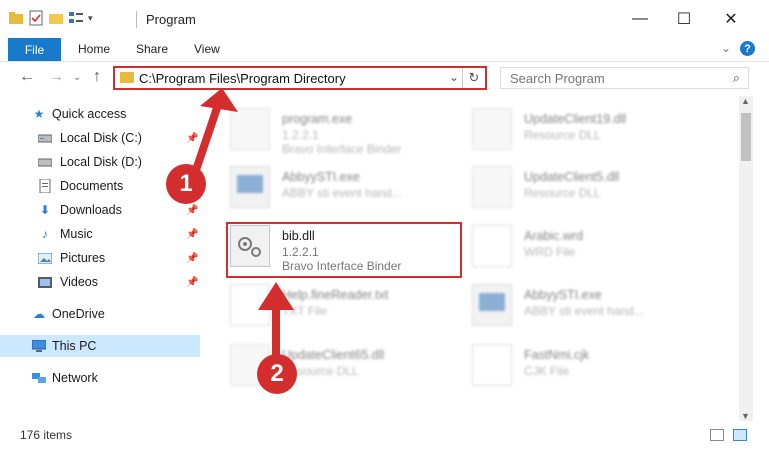 The width and height of the screenshot is (769, 464). I want to click on list-item: UpdateClient5.dll Resource DLL, so click(587, 187).